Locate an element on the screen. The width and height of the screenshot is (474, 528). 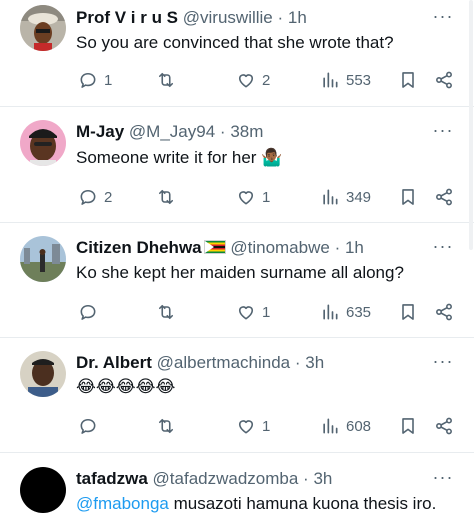
scrollbar is located at coordinates (471, 125).